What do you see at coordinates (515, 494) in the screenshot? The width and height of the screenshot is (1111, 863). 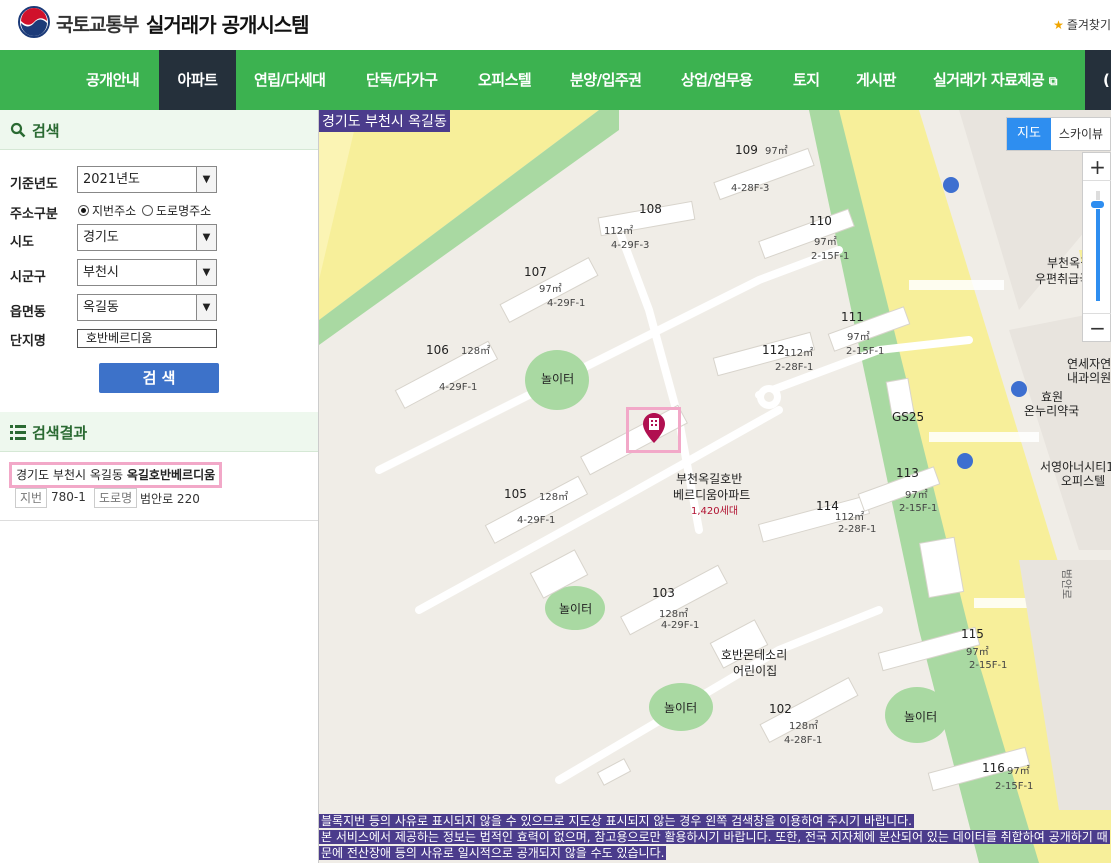 I see `building-105: 105` at bounding box center [515, 494].